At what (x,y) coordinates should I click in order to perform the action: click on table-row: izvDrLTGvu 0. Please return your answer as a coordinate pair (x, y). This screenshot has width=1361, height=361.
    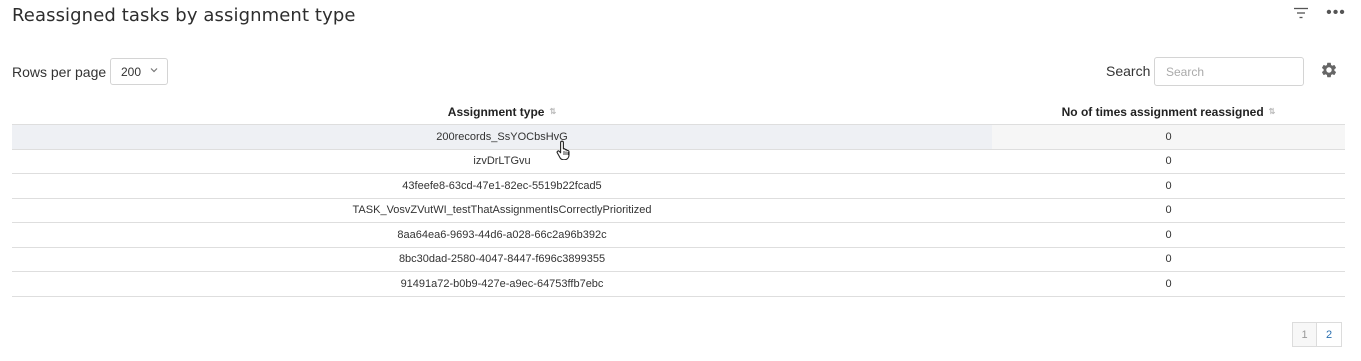
    Looking at the image, I should click on (678, 162).